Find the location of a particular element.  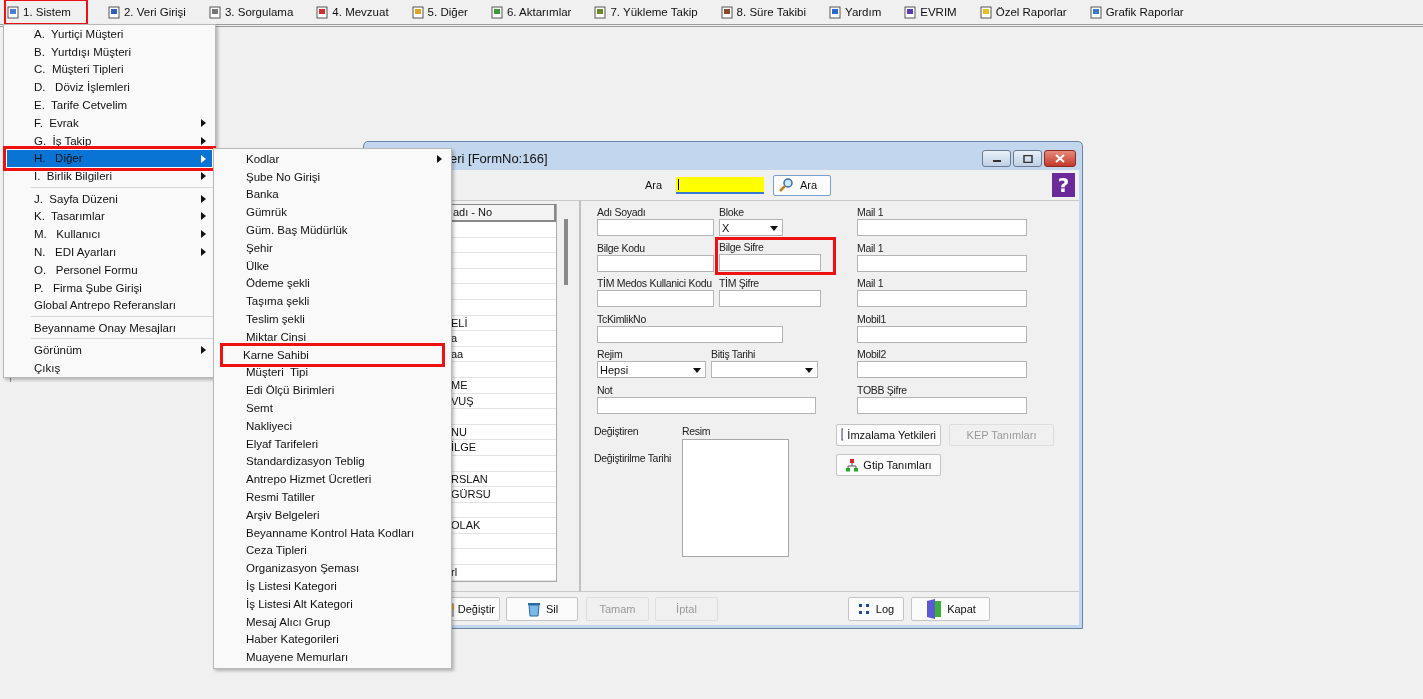

menu-item: Miktar Cinsi is located at coordinates (332, 336).